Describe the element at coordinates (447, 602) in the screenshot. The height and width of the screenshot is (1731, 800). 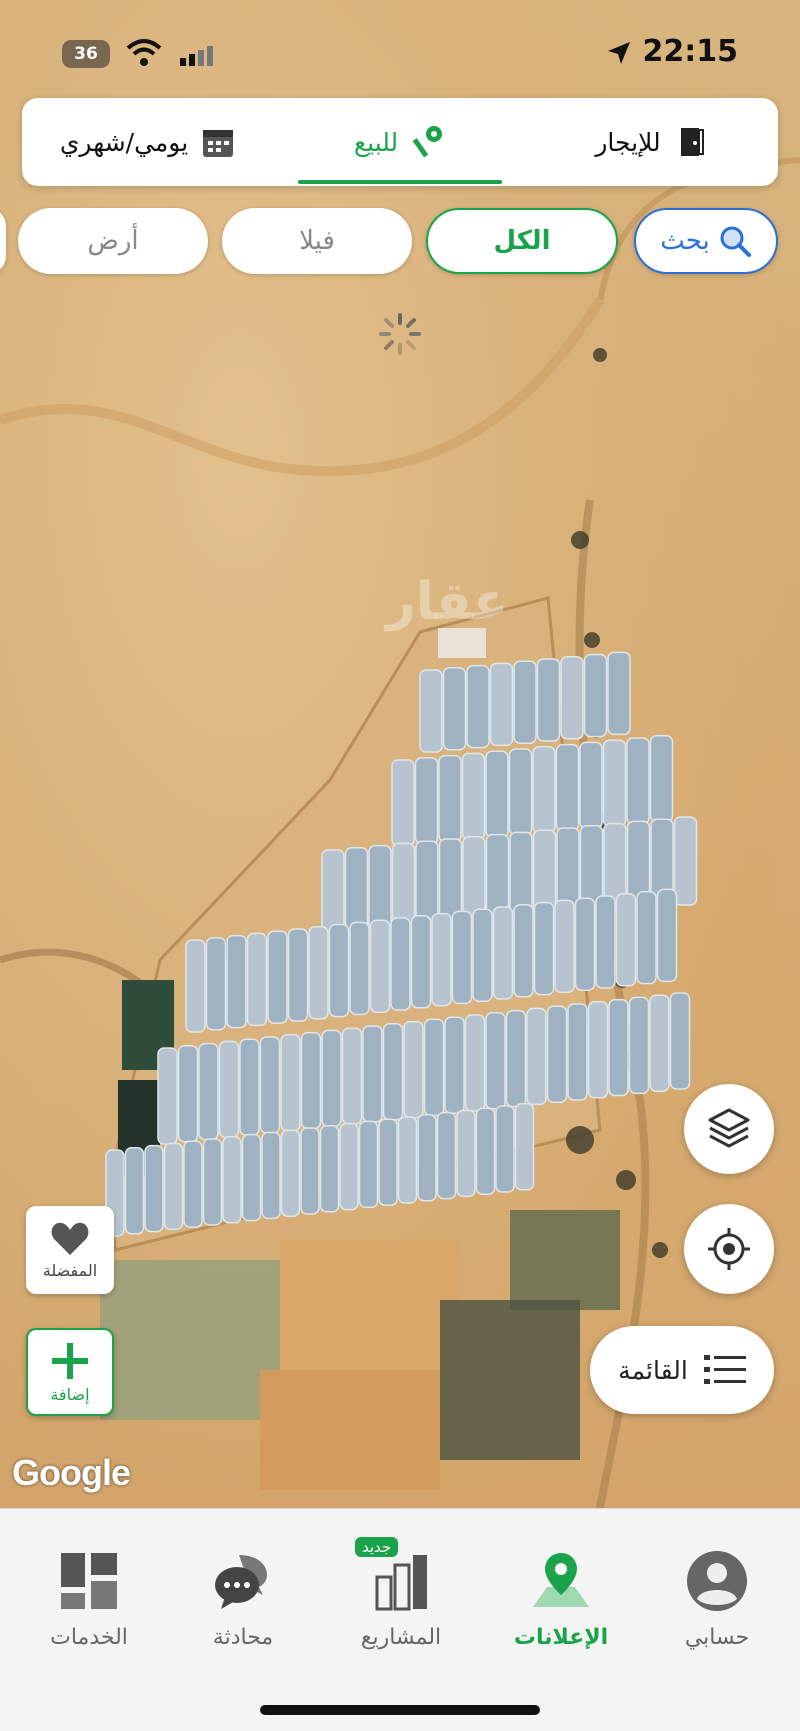
I see `app-watermark: عقار` at that location.